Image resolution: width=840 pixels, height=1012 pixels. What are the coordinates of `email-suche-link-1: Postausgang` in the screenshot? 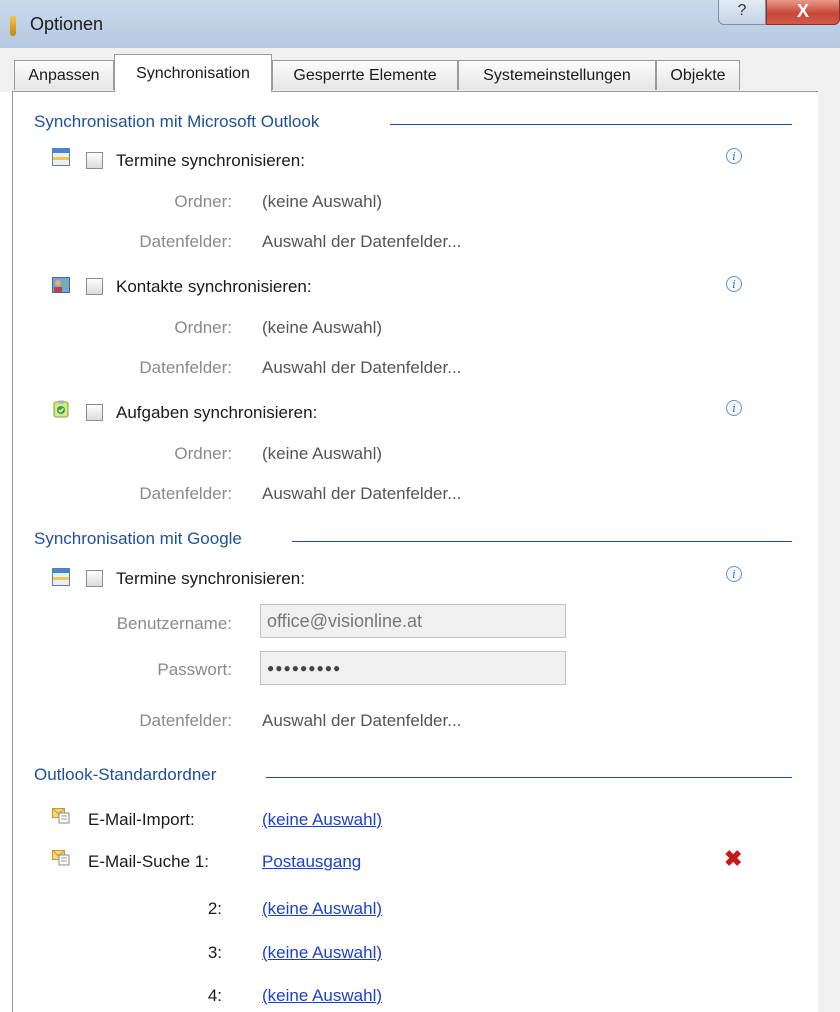 It's located at (311, 862).